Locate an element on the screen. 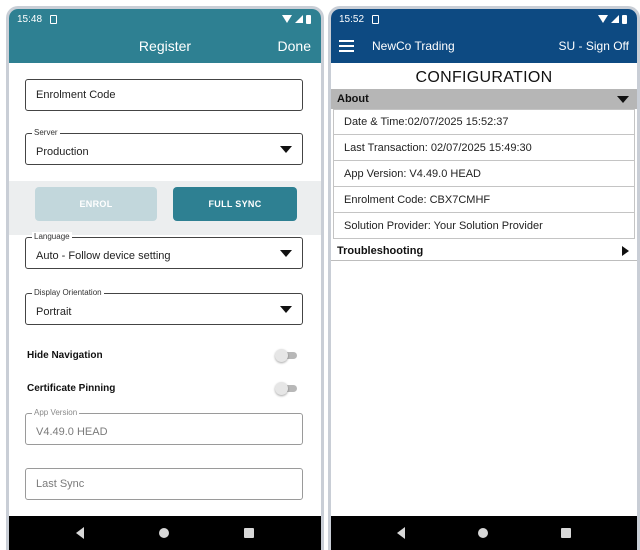  language-select: Language Auto - Follow device setting is located at coordinates (164, 250).